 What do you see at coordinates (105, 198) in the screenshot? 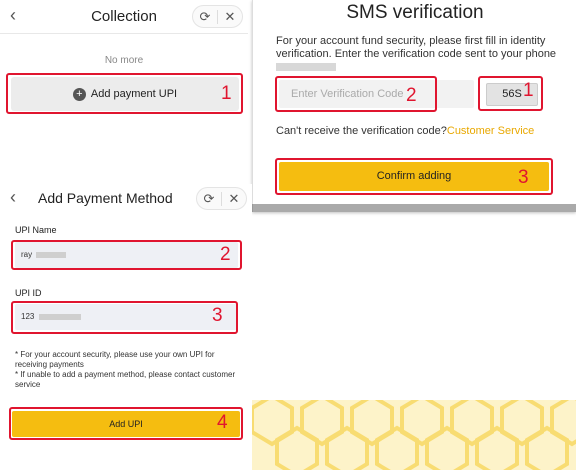
I see `page-title: Add Payment Method` at bounding box center [105, 198].